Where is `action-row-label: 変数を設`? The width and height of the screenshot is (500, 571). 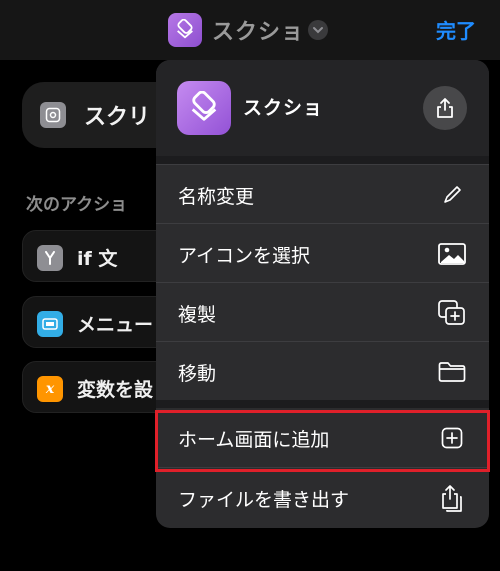
action-row-label: 変数を設 is located at coordinates (115, 390).